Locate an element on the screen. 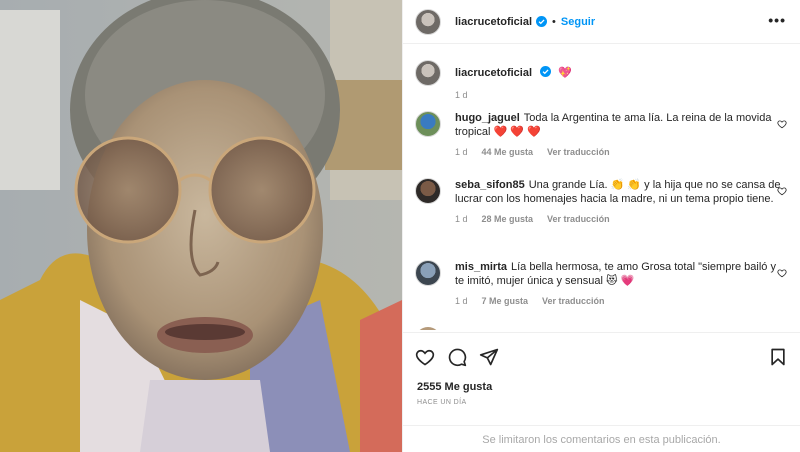  share-icon is located at coordinates (489, 357).